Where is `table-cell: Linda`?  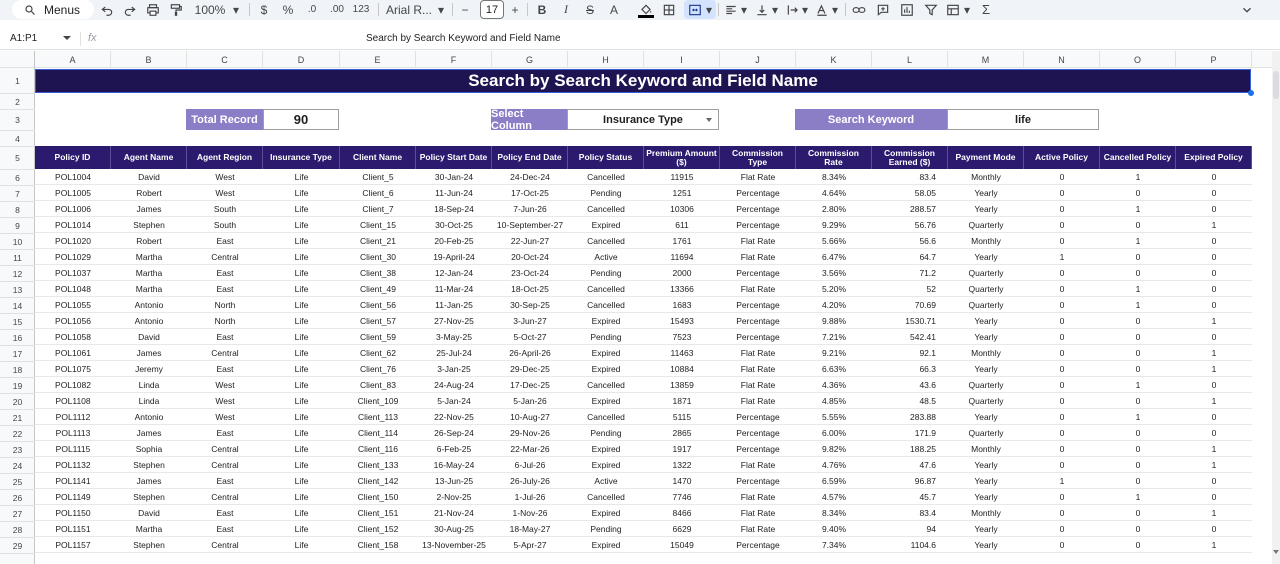
table-cell: Linda is located at coordinates (149, 400).